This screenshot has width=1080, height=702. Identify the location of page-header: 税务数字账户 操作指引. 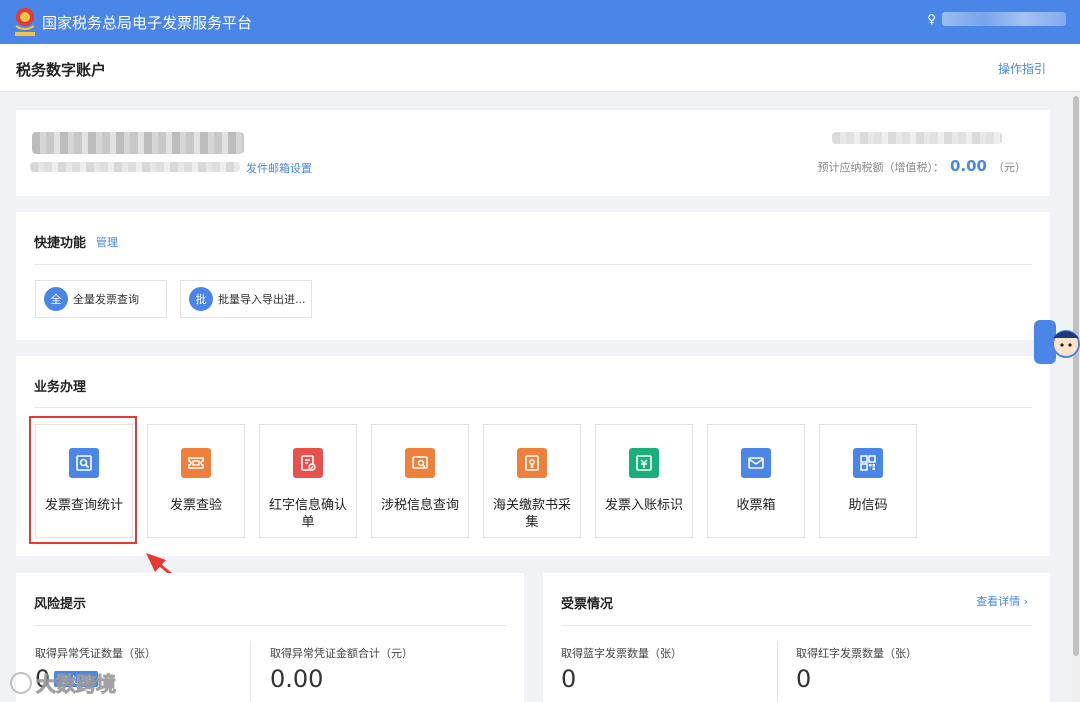
(540, 68).